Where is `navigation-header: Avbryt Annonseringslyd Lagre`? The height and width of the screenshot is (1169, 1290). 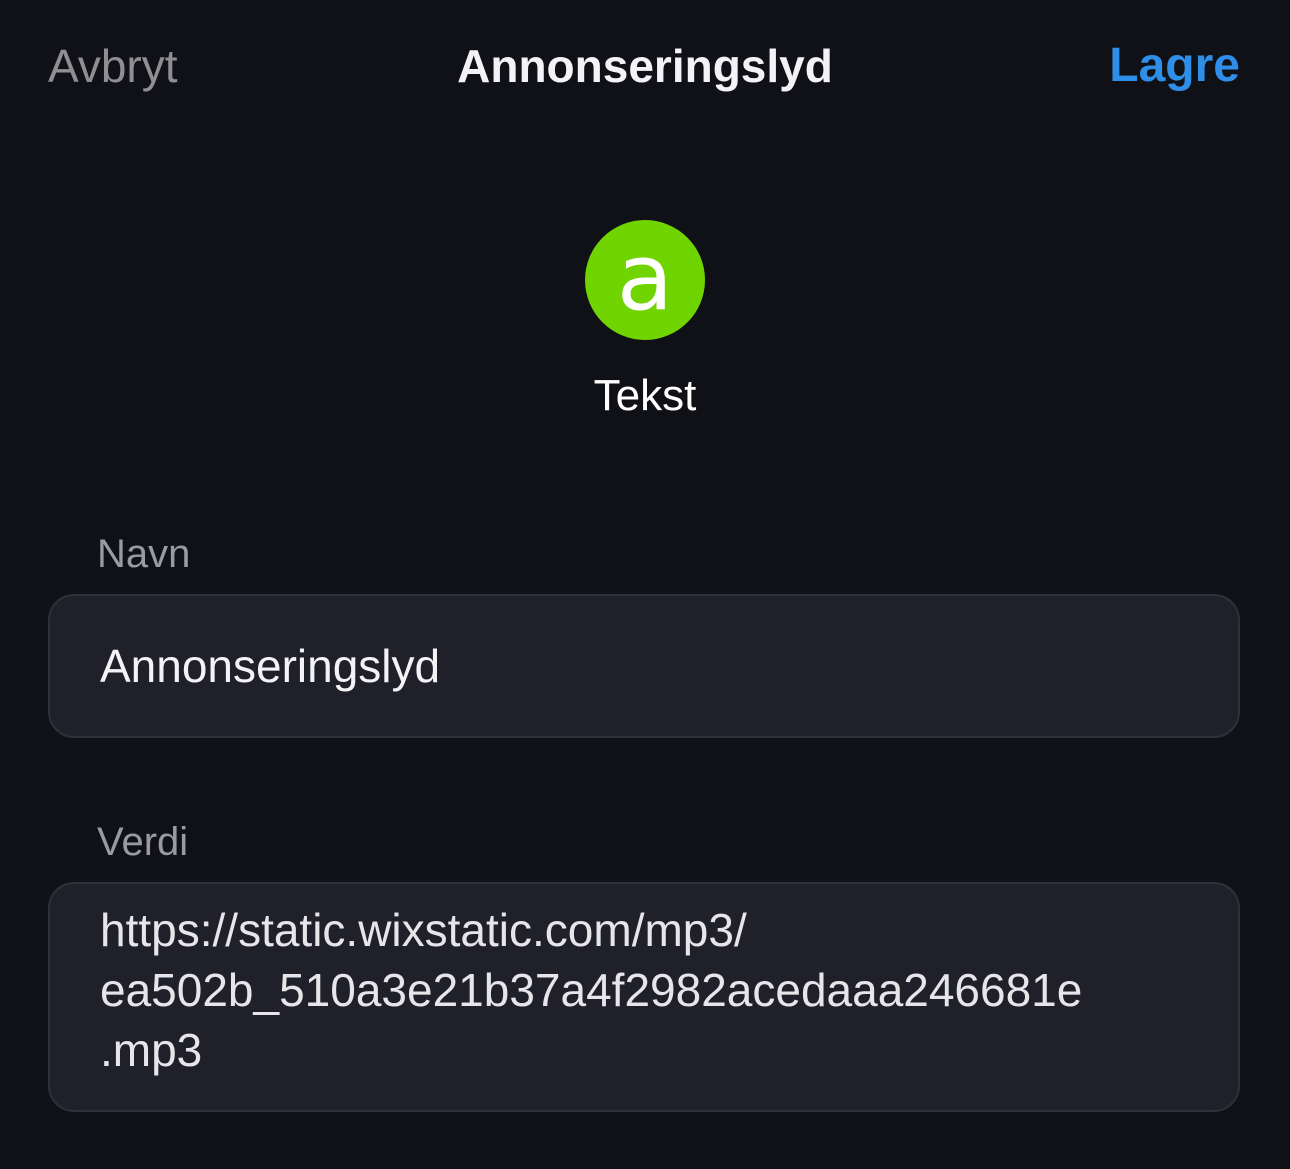
navigation-header: Avbryt Annonseringslyd Lagre is located at coordinates (645, 66).